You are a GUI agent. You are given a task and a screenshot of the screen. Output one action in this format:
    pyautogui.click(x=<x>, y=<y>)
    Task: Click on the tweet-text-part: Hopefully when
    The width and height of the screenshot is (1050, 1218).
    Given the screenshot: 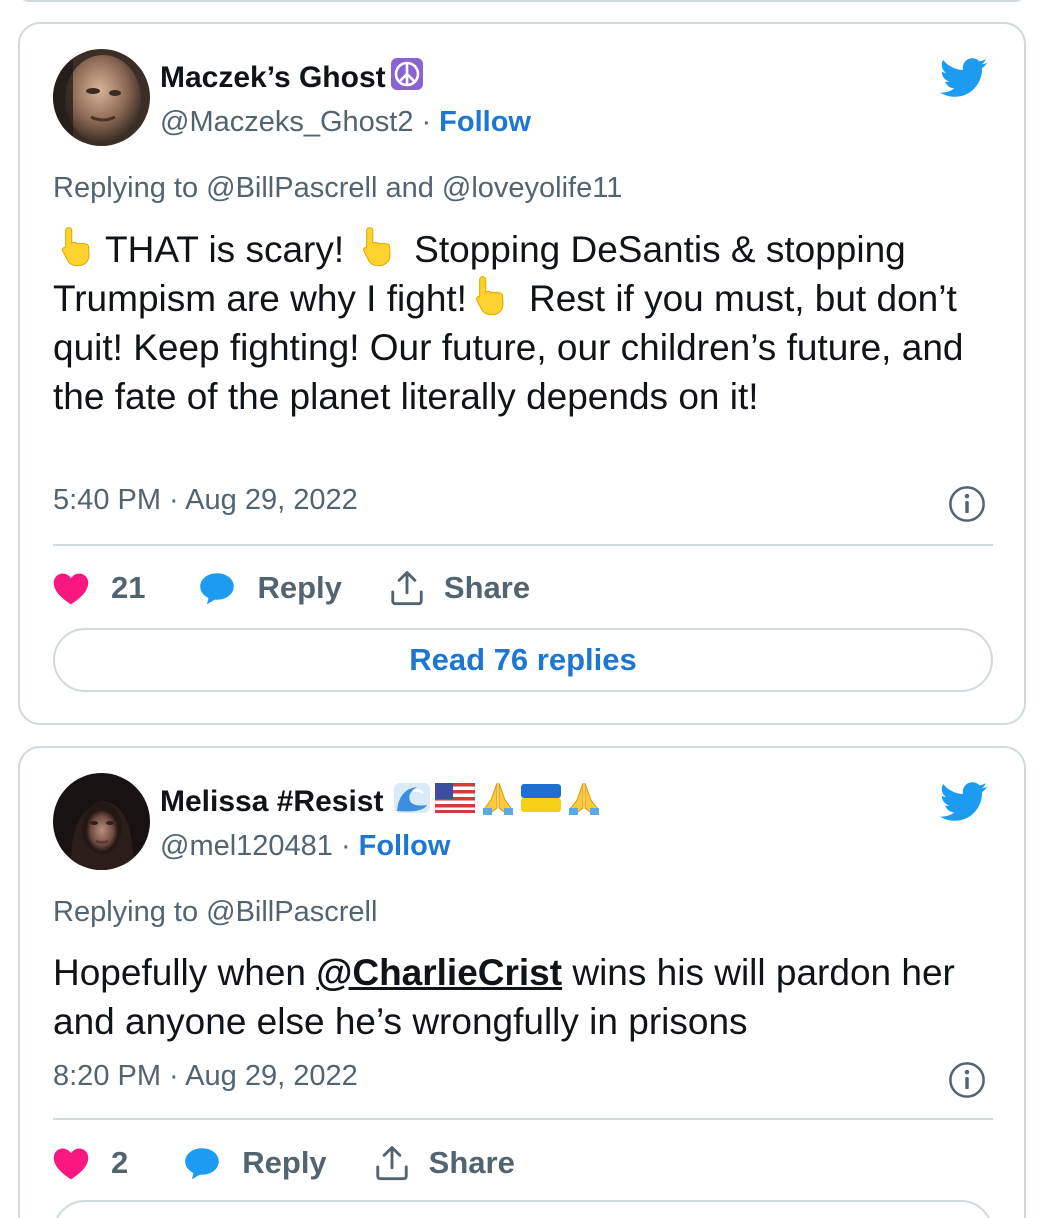 What is the action you would take?
    pyautogui.click(x=185, y=972)
    